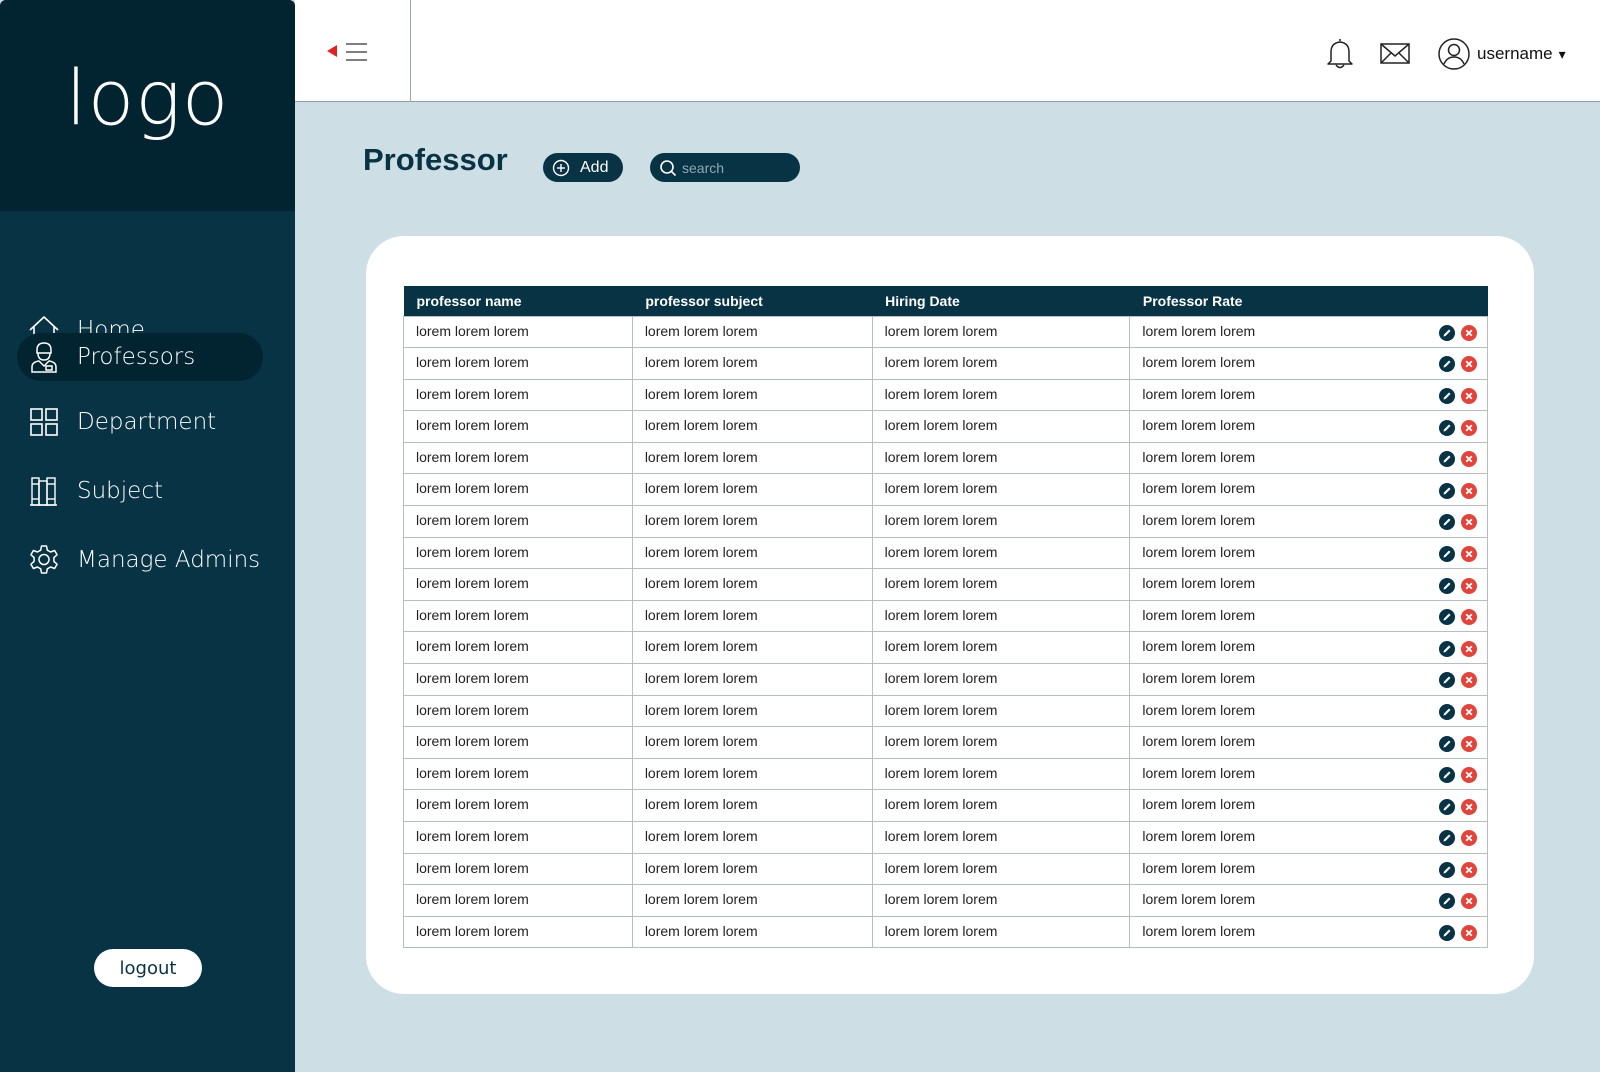 The height and width of the screenshot is (1072, 1600). What do you see at coordinates (518, 301) in the screenshot?
I see `column-header-professor-name: professor name` at bounding box center [518, 301].